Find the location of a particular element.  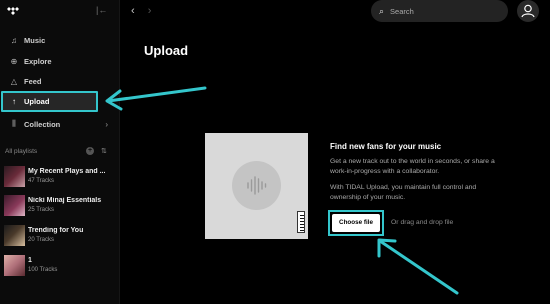

upload-artwork-placeholder is located at coordinates (256, 186).